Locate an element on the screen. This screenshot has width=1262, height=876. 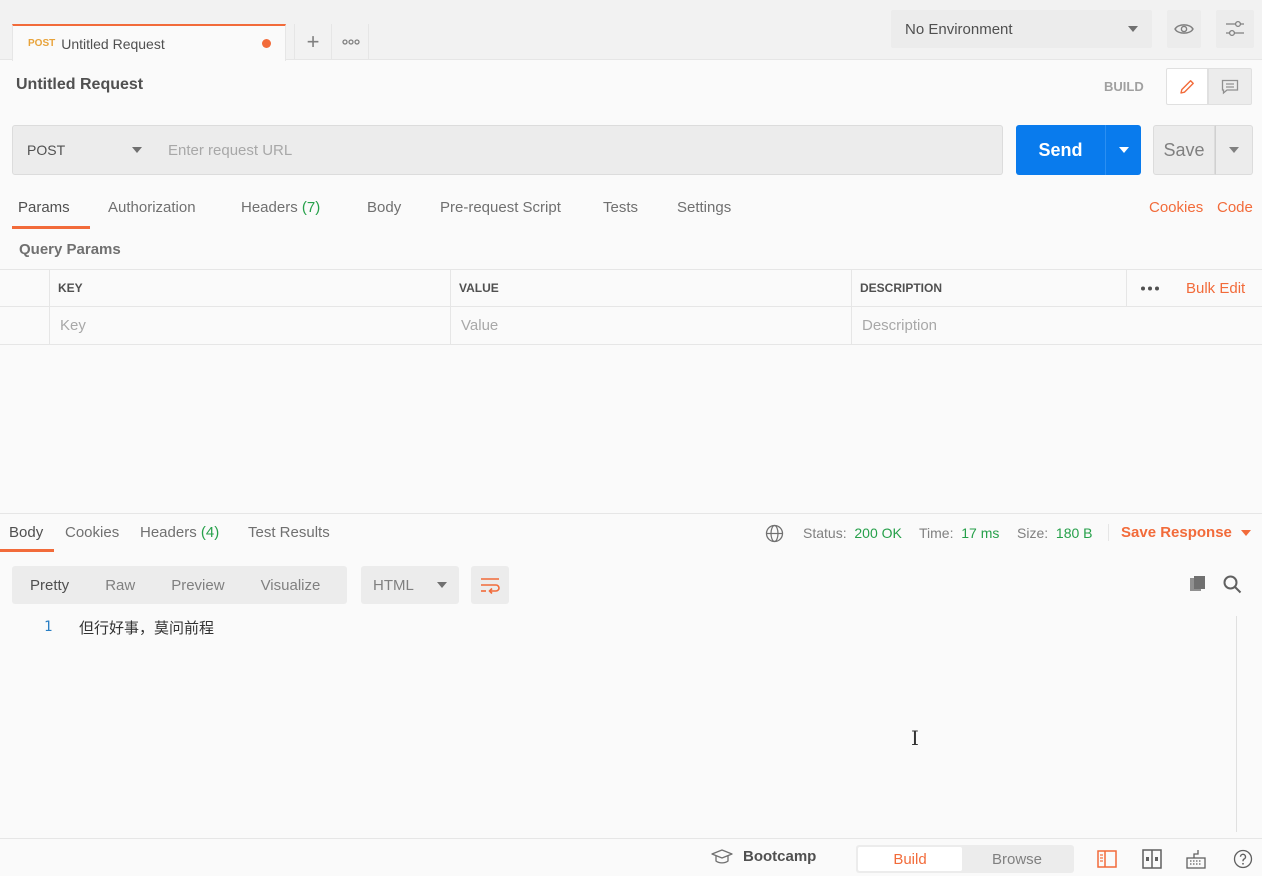
response-tab-body: Body is located at coordinates (26, 532).